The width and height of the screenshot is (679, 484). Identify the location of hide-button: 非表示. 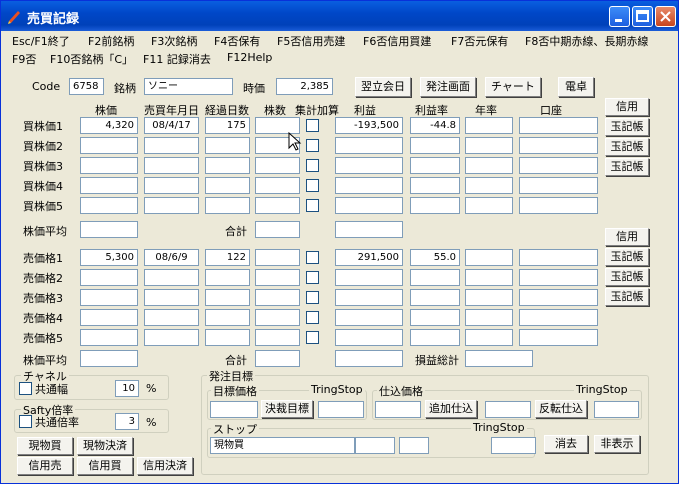
(617, 444).